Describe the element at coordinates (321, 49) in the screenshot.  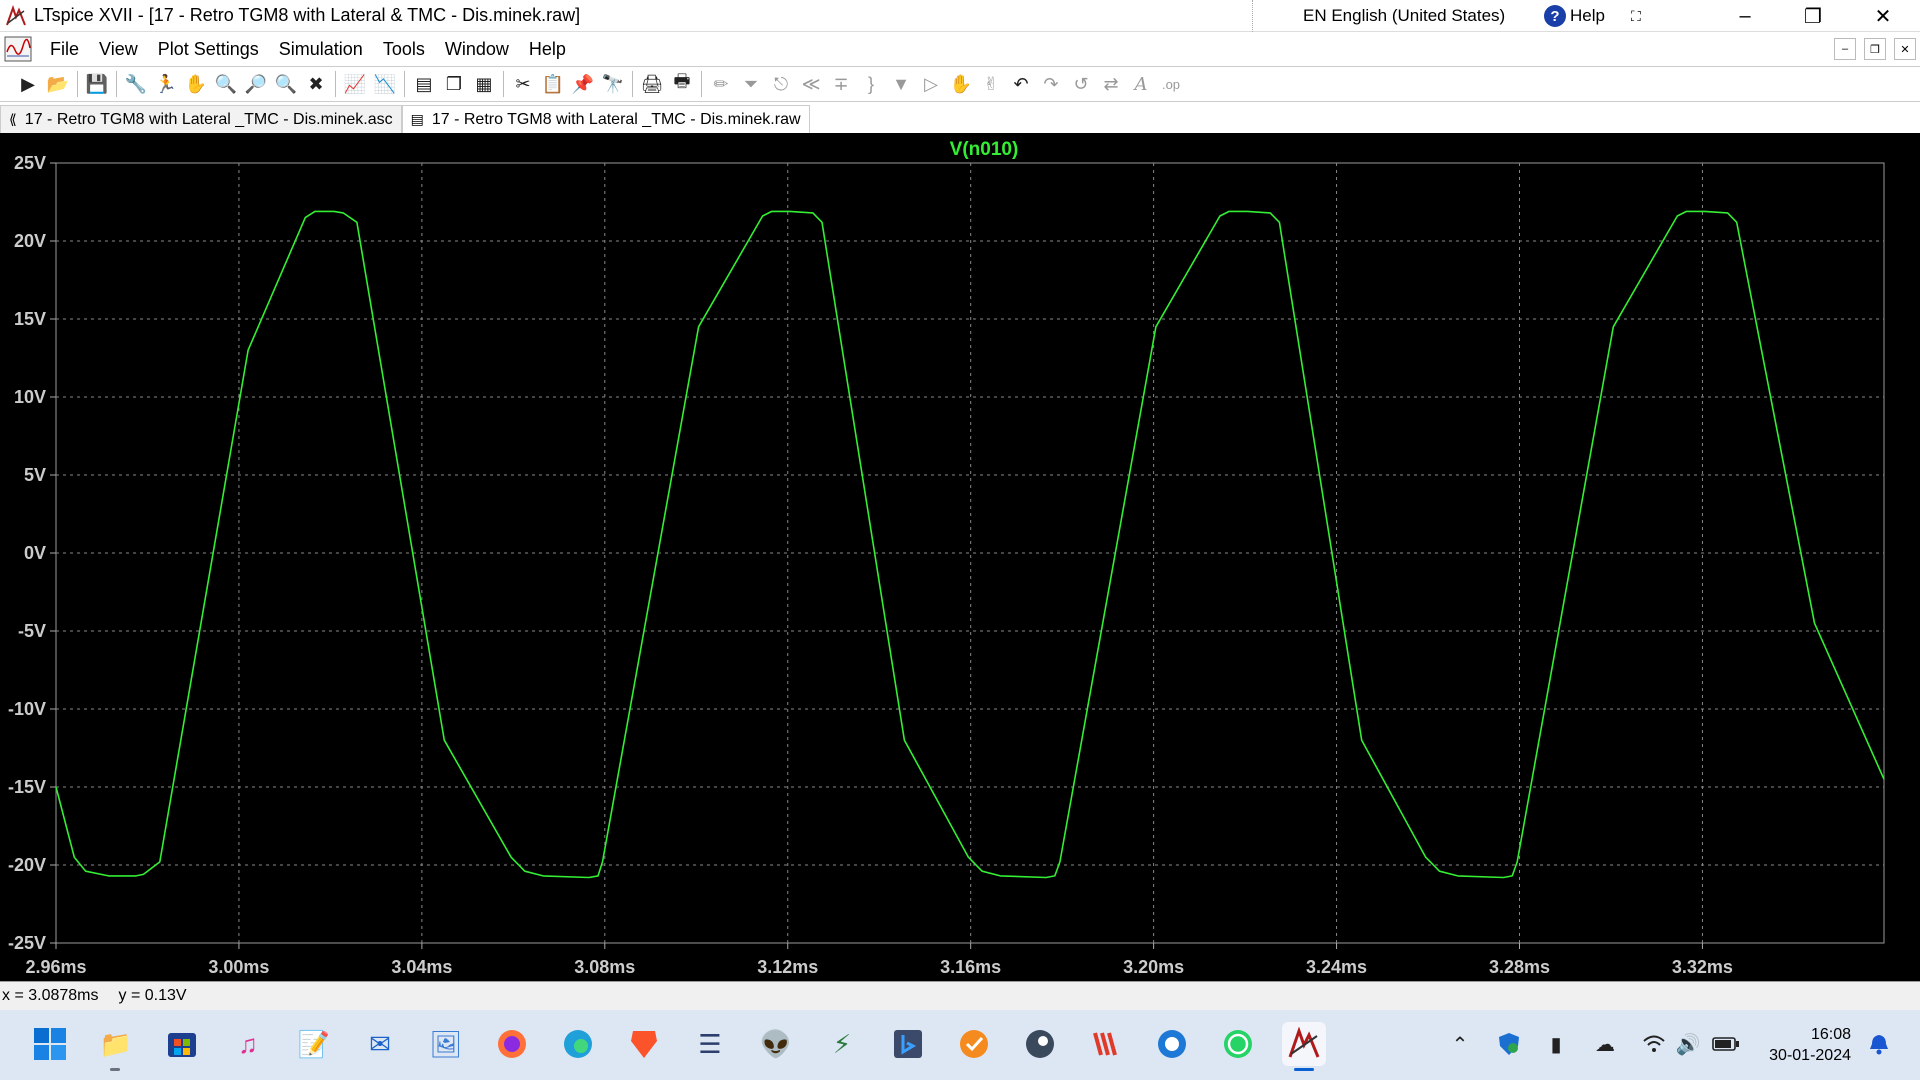
I see `menu-simulation: Simulation` at that location.